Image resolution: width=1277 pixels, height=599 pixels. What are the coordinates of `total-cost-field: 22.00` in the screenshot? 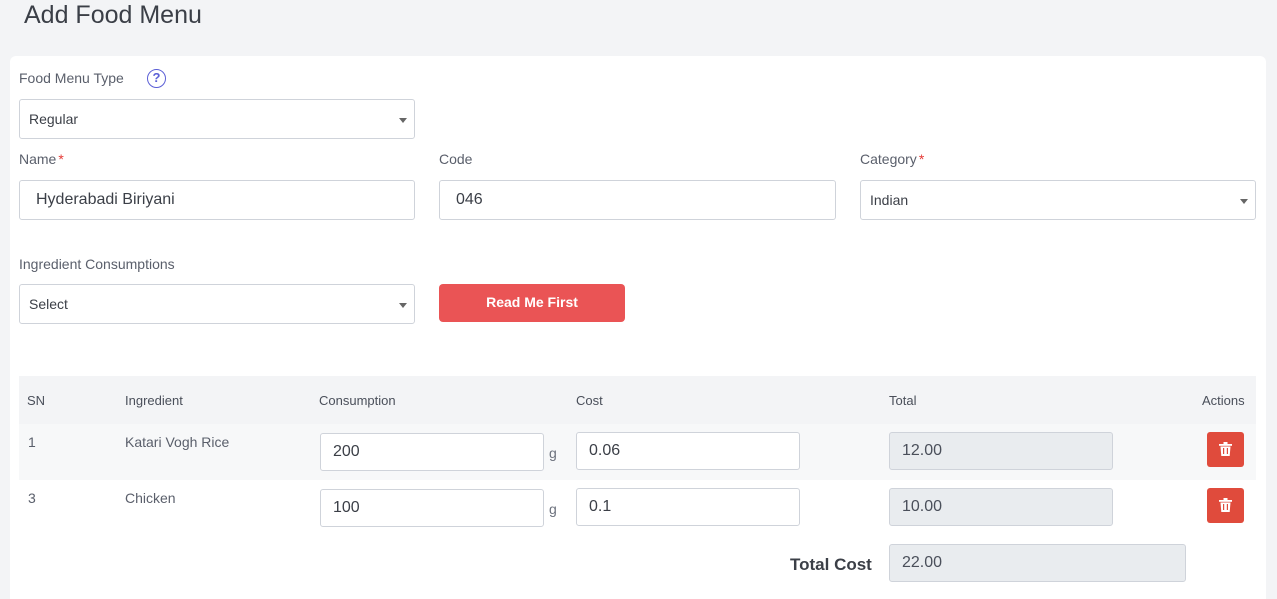 It's located at (1037, 563).